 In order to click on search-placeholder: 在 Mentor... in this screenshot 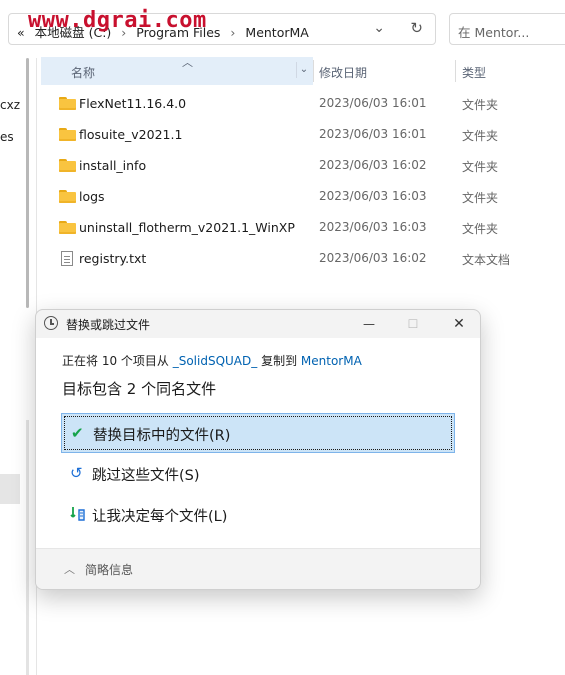, I will do `click(494, 32)`.